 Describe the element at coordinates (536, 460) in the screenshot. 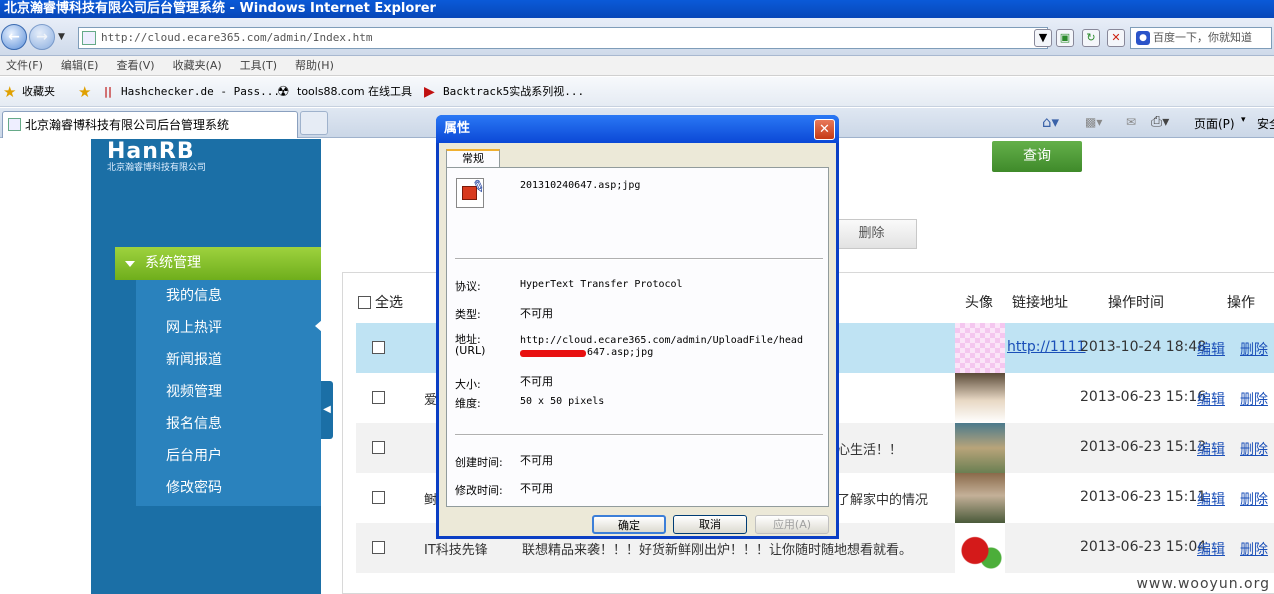

I see `created-value: 不可用` at that location.